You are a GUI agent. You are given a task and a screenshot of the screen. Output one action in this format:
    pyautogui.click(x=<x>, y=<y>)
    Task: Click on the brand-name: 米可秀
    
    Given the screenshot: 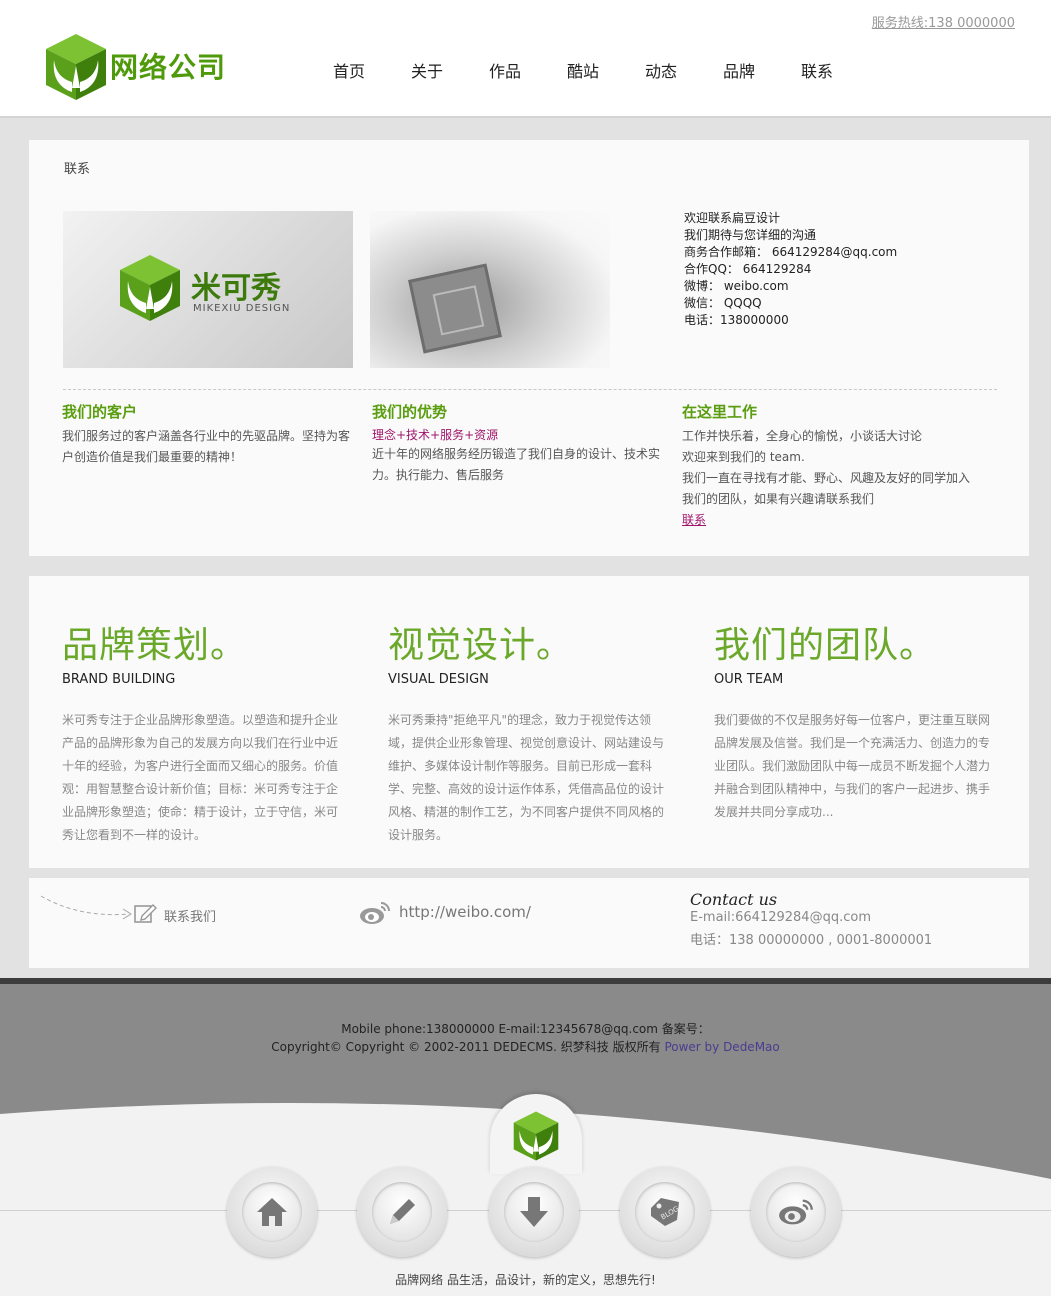 What is the action you would take?
    pyautogui.click(x=236, y=288)
    